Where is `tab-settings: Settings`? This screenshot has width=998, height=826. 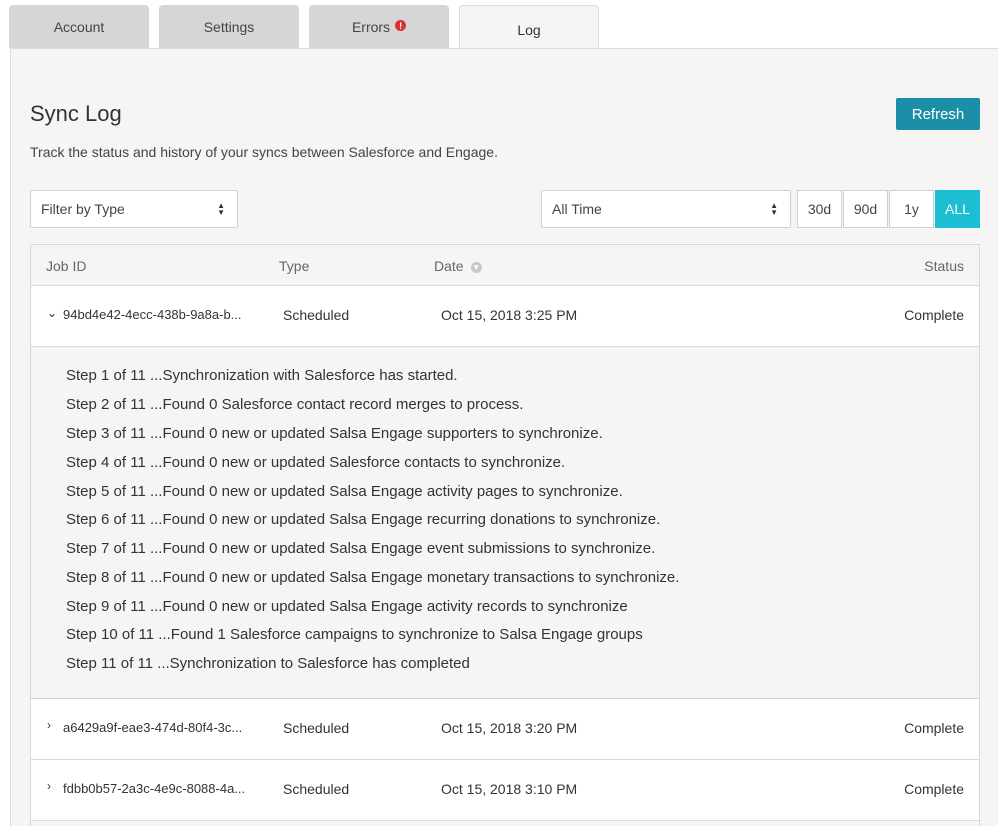 tab-settings: Settings is located at coordinates (229, 26).